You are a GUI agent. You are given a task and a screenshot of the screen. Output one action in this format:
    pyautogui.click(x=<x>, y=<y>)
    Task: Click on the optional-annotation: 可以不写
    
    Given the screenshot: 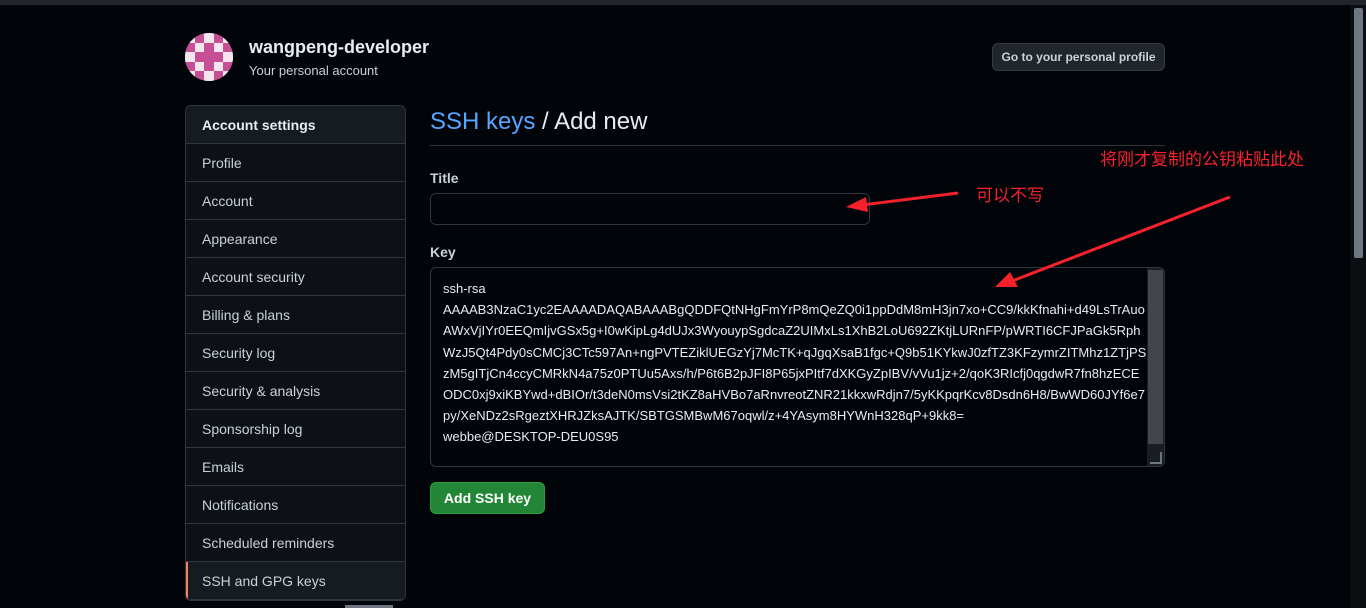 What is the action you would take?
    pyautogui.click(x=1010, y=196)
    